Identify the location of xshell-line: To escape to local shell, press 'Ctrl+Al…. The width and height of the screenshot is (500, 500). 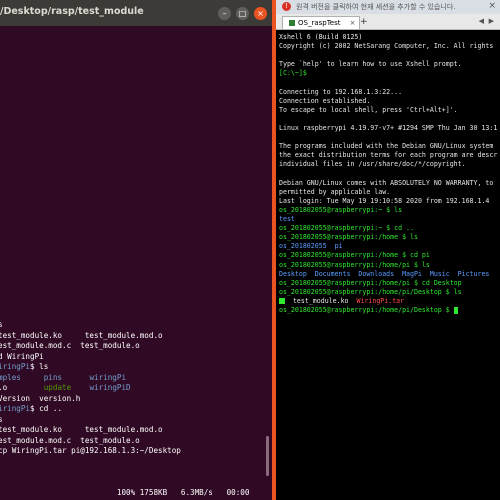
(368, 110).